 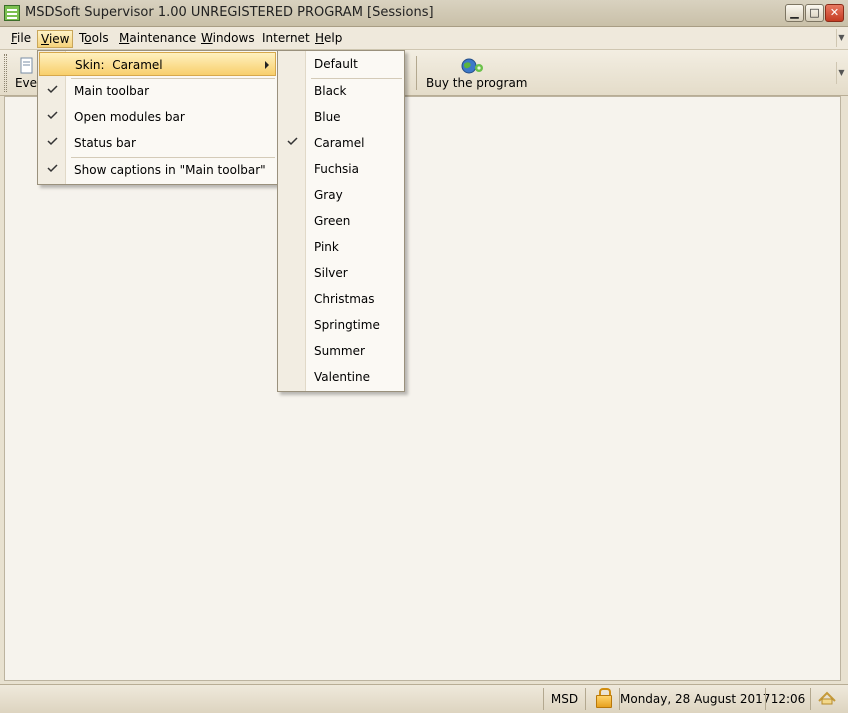 What do you see at coordinates (5, 73) in the screenshot?
I see `toolbar-grip` at bounding box center [5, 73].